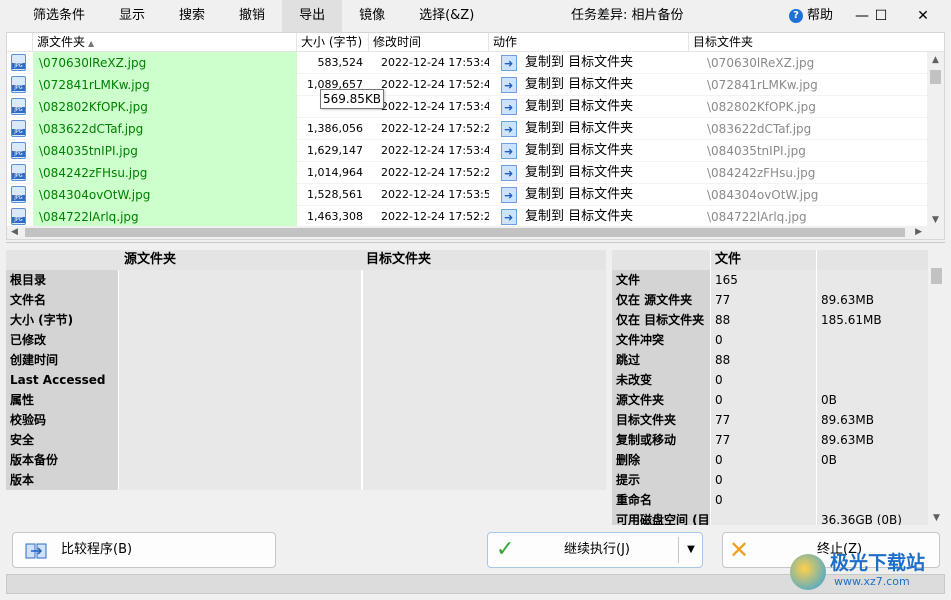  What do you see at coordinates (14, 232) in the screenshot?
I see `scroll-left-icon: ◀` at bounding box center [14, 232].